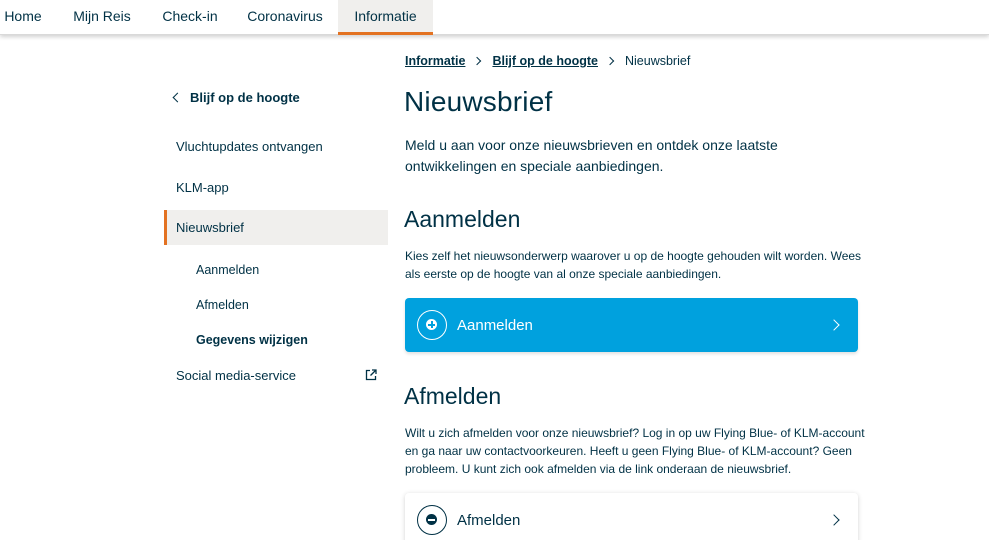 Image resolution: width=989 pixels, height=540 pixels. What do you see at coordinates (545, 61) in the screenshot?
I see `breadcrumb-link-blijf-op-de-hoogte: Blijf op de hoogte` at bounding box center [545, 61].